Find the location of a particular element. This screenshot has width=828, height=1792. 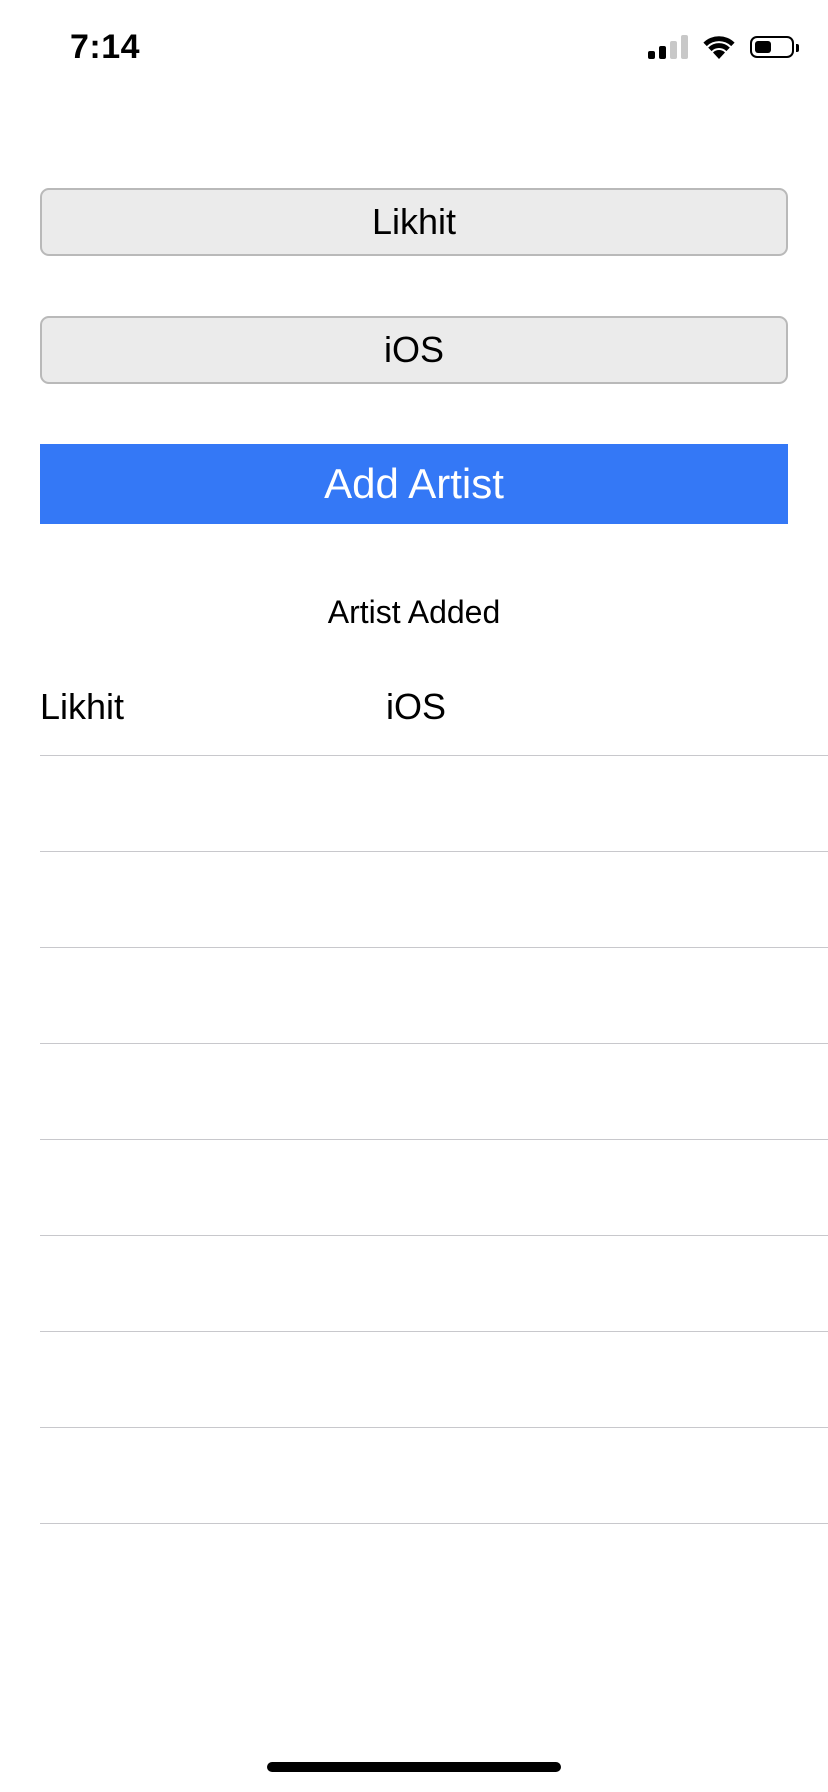

battery-icon is located at coordinates (774, 47).